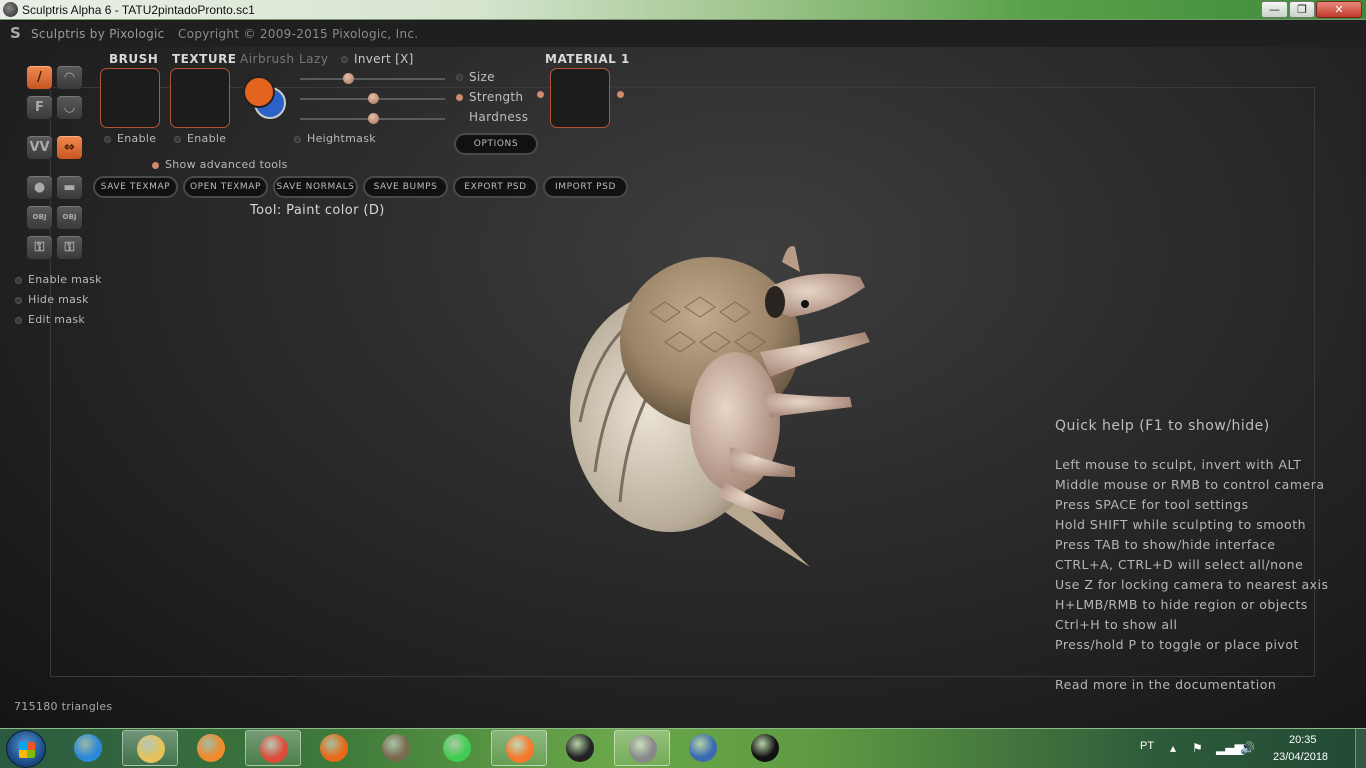 The image size is (1366, 768). What do you see at coordinates (18, 320) in the screenshot?
I see `edit-mask-radio` at bounding box center [18, 320].